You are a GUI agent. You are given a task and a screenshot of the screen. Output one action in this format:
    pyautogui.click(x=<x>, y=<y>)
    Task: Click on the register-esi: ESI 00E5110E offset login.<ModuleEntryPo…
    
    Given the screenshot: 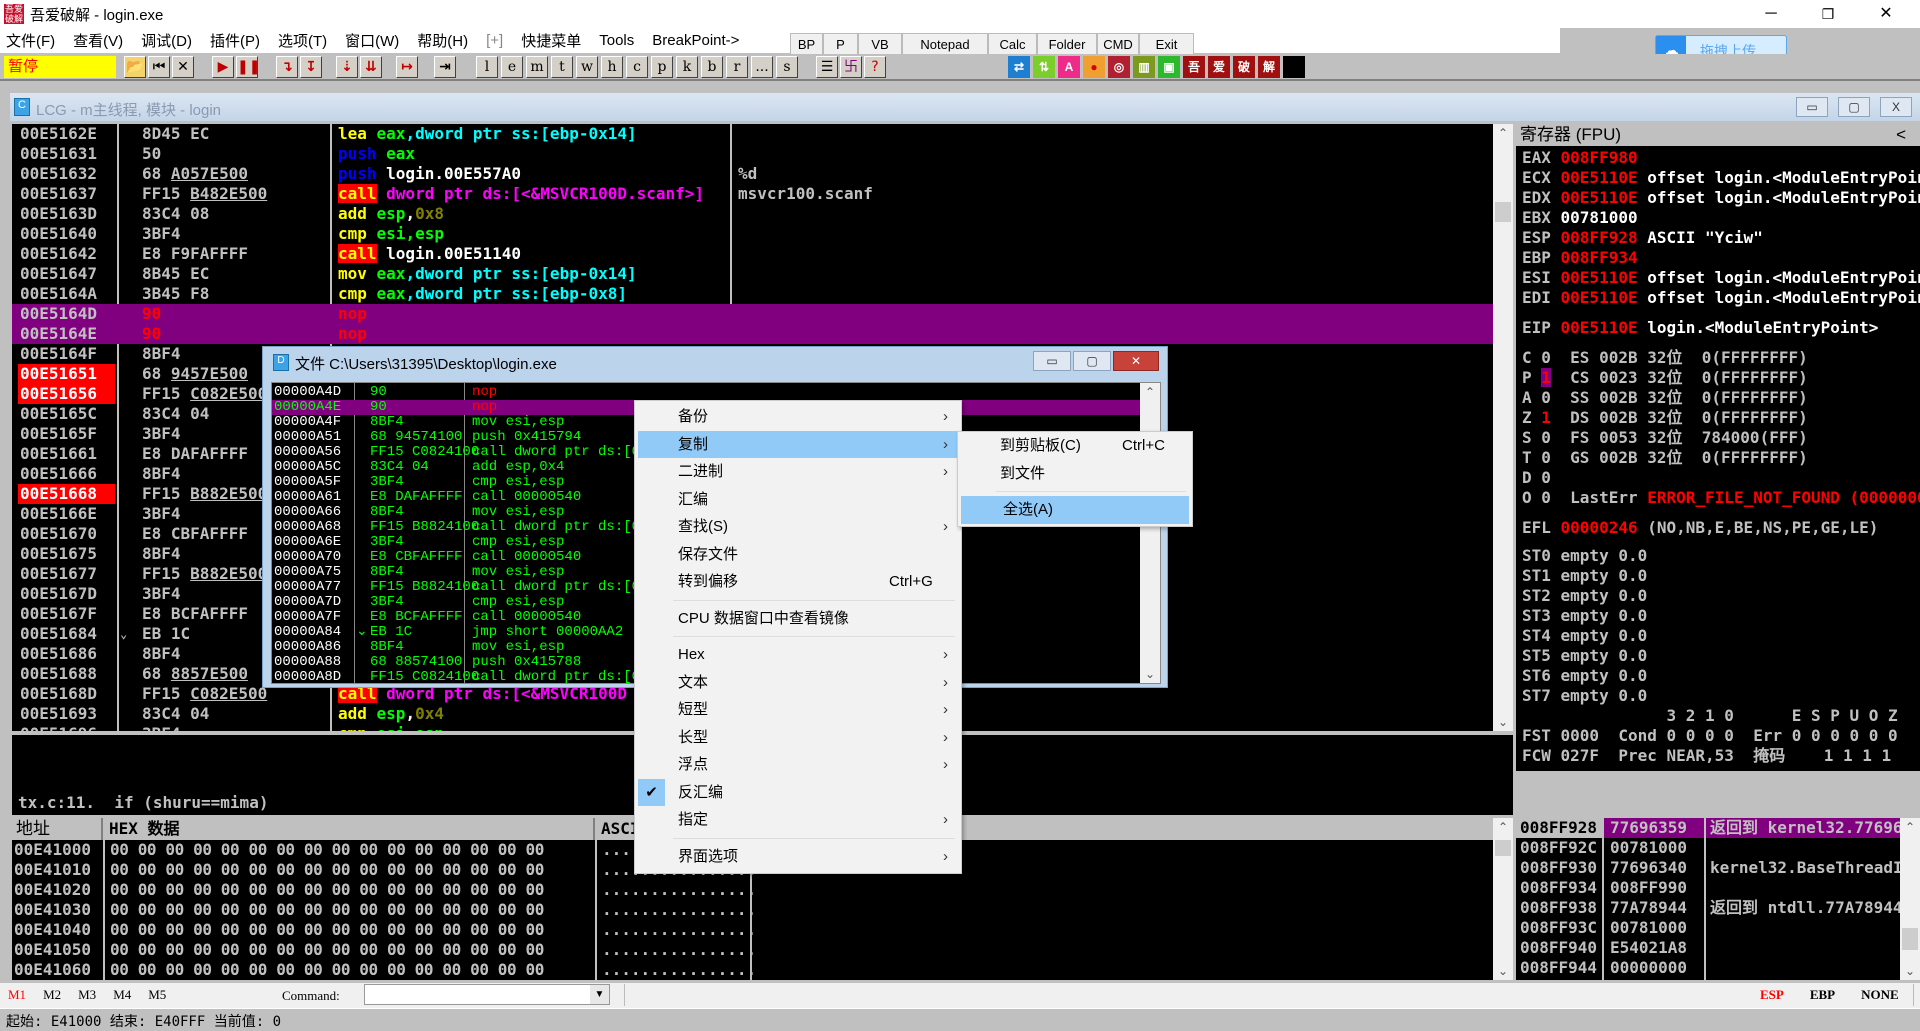 What is the action you would take?
    pyautogui.click(x=1721, y=278)
    